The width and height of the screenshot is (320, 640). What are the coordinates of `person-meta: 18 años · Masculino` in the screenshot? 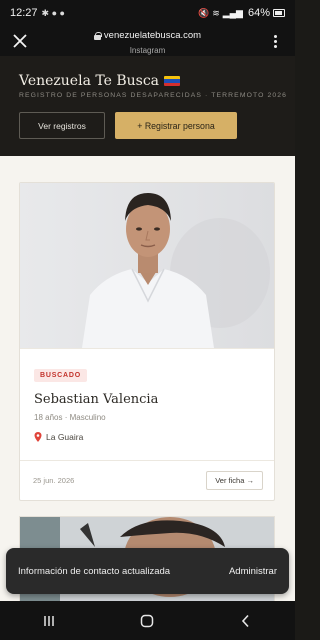 It's located at (70, 417).